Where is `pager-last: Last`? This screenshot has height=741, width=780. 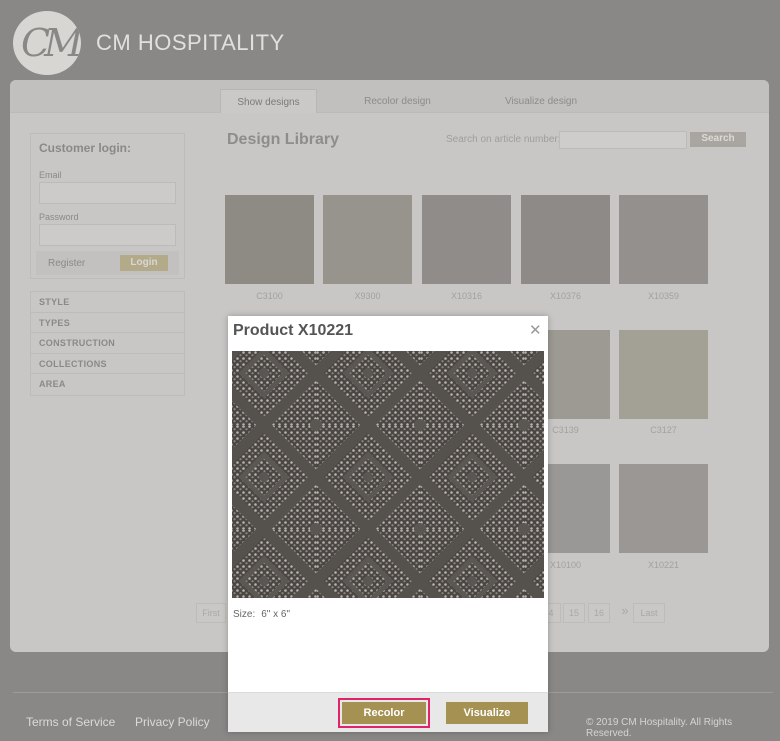
pager-last: Last is located at coordinates (649, 613).